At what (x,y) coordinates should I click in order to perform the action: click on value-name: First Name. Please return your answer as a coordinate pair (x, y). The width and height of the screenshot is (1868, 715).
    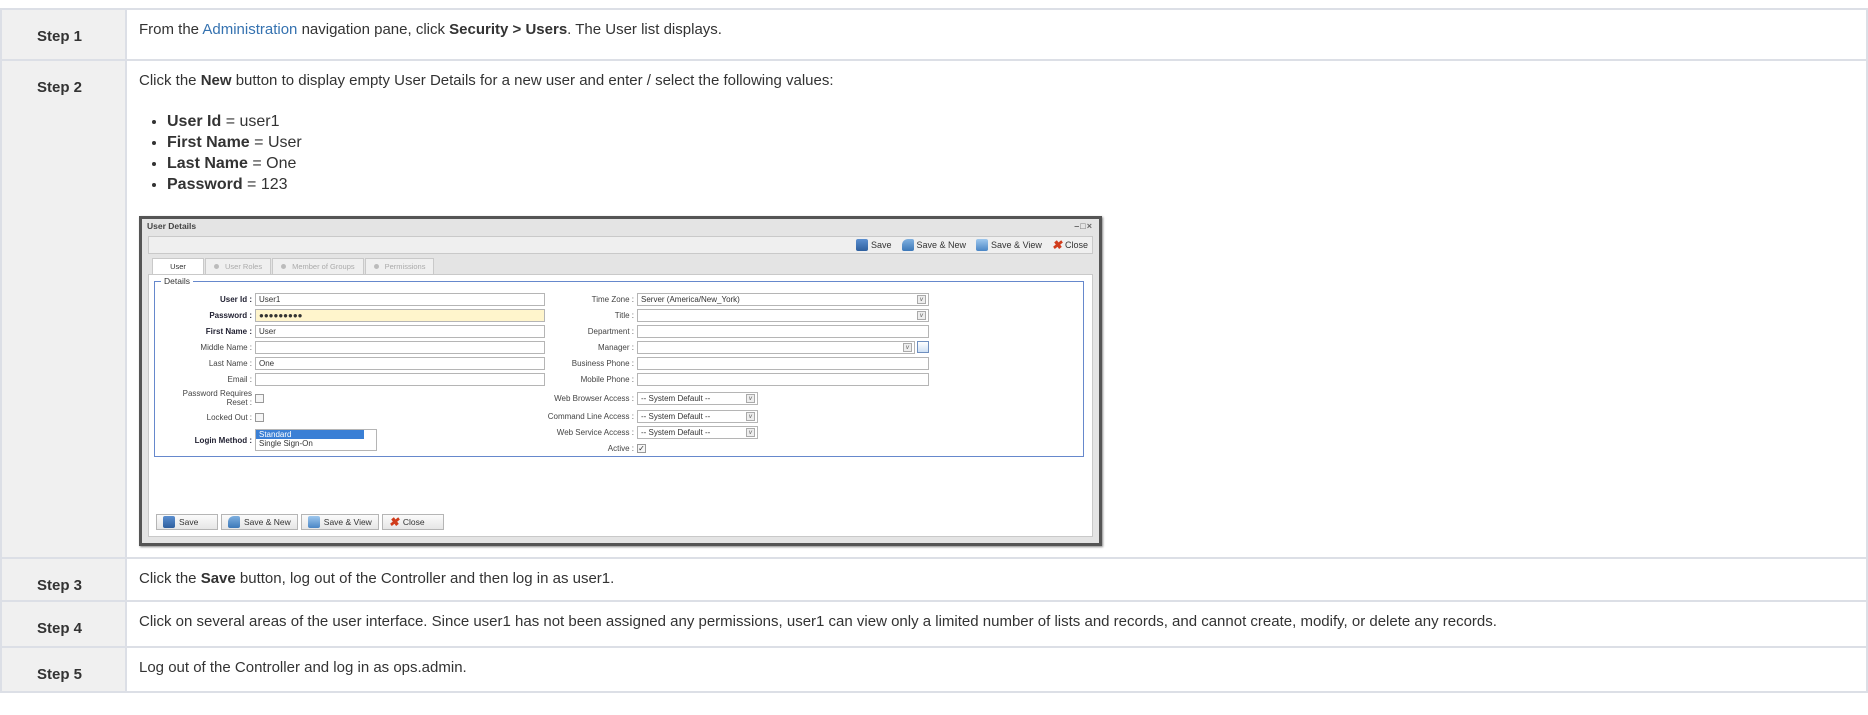
    Looking at the image, I should click on (208, 143).